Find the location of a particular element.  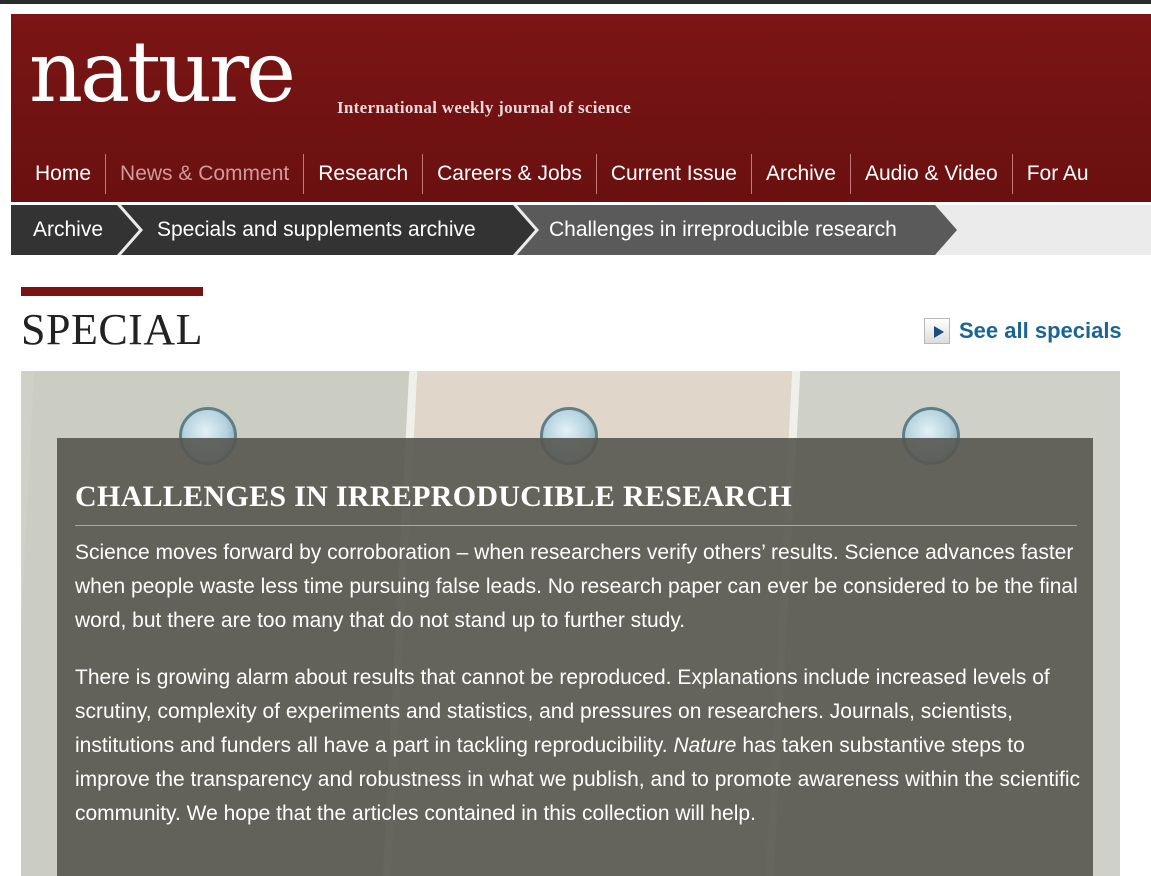

see-all-specials-link: See all specials is located at coordinates (1023, 331).